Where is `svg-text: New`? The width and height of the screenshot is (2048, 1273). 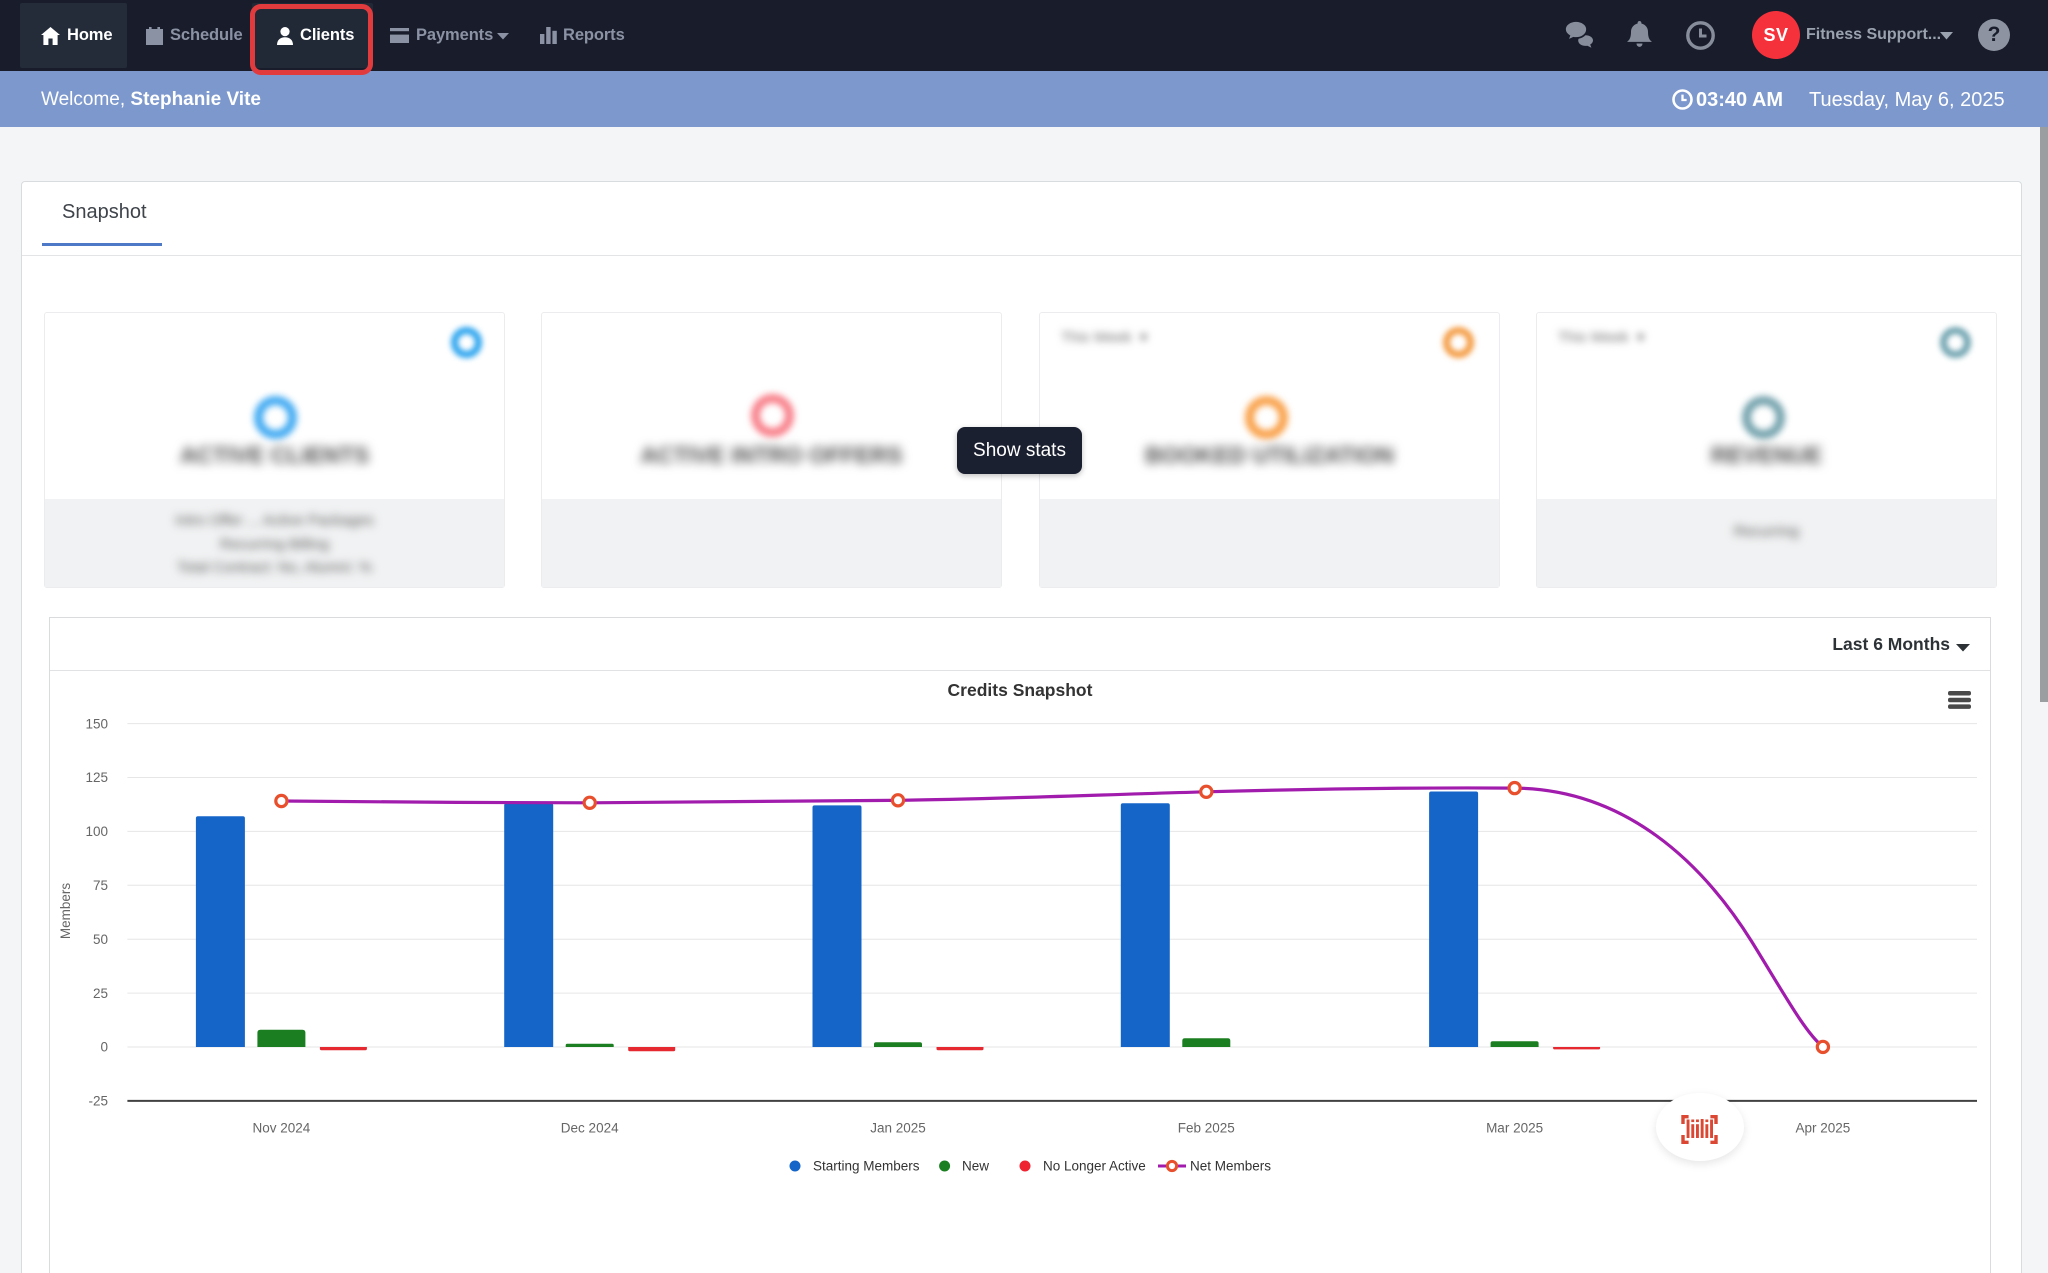 svg-text: New is located at coordinates (975, 1166).